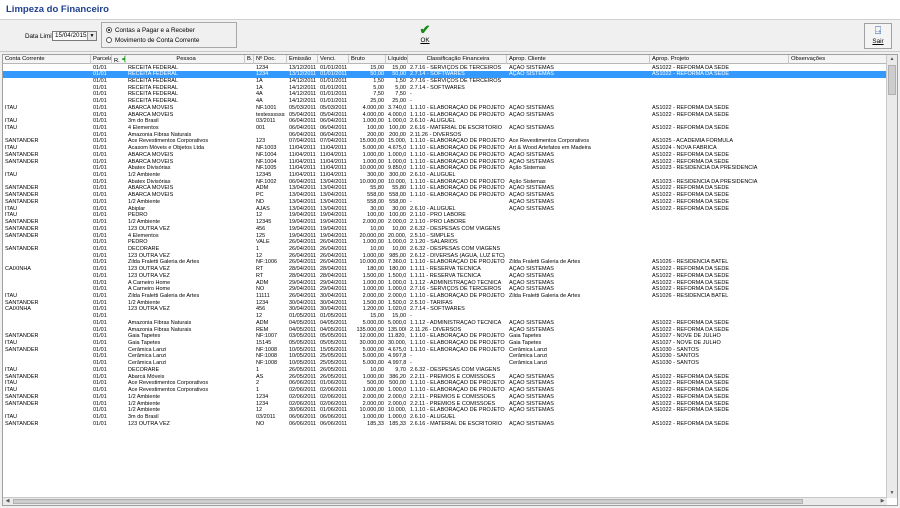 This screenshot has width=900, height=508. Describe the element at coordinates (691, 161) in the screenshot. I see `cell-aprop-projeto: AS1022 - REFORMA DA SEDE` at that location.